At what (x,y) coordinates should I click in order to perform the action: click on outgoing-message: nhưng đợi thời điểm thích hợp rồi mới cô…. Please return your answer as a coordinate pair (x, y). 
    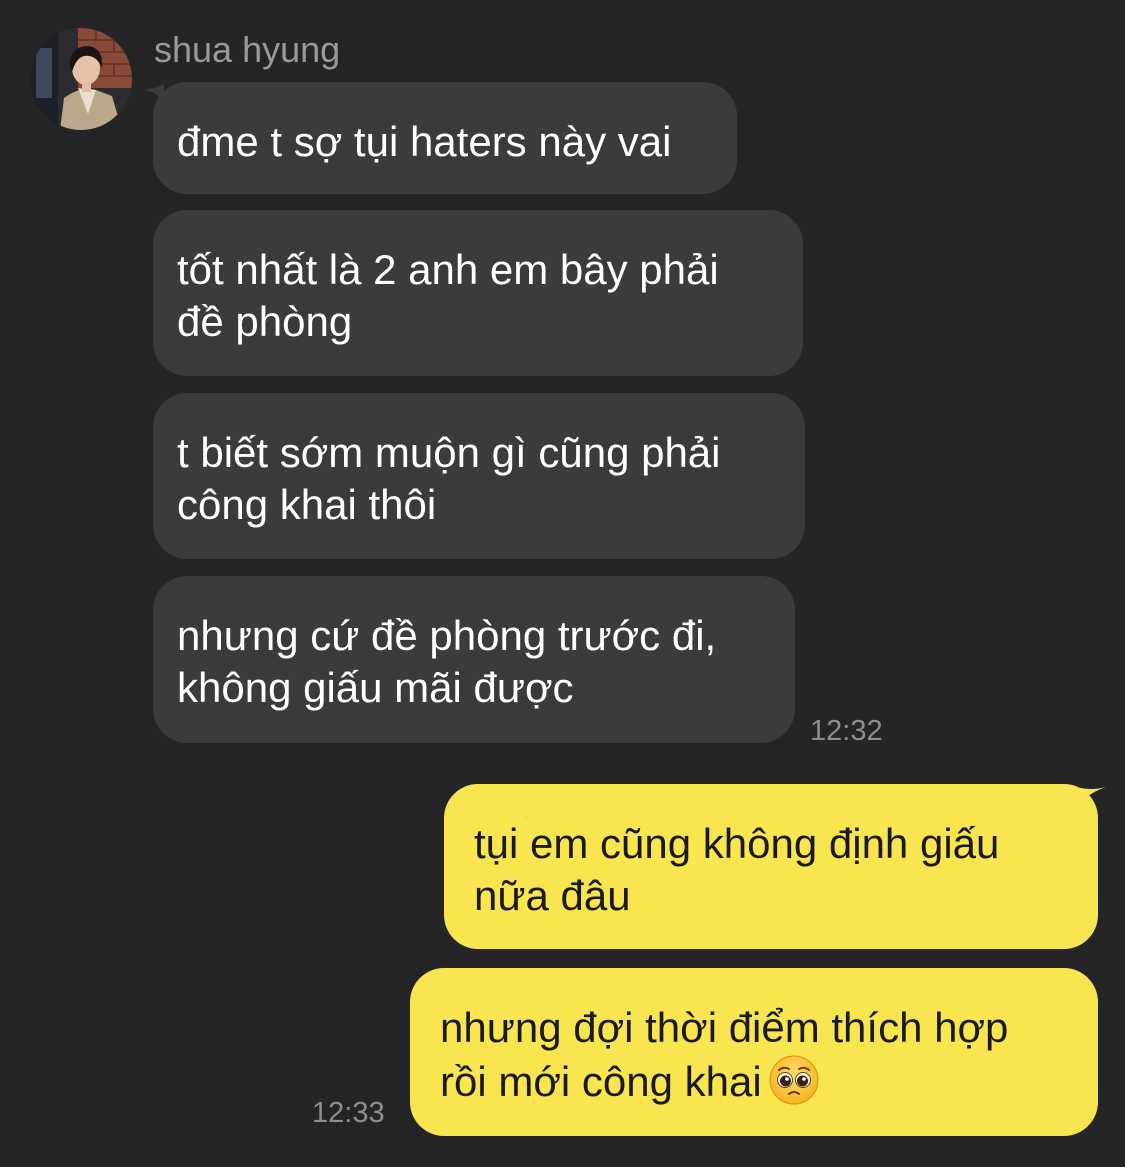
    Looking at the image, I should click on (754, 1052).